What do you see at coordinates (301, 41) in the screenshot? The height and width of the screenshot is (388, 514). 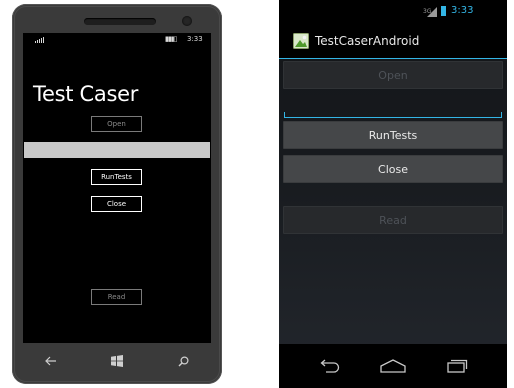 I see `app-icon` at bounding box center [301, 41].